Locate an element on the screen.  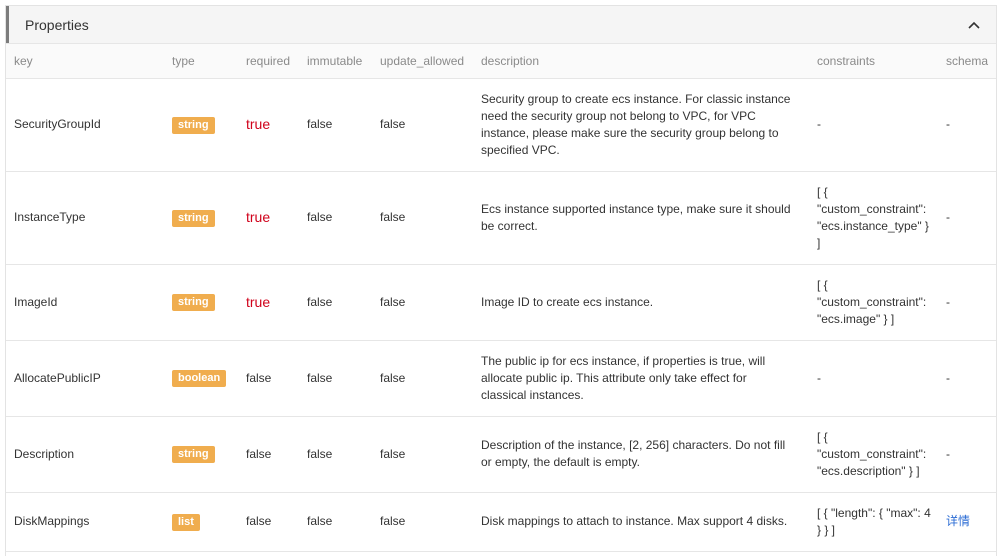
header-accent-bar is located at coordinates (7, 24).